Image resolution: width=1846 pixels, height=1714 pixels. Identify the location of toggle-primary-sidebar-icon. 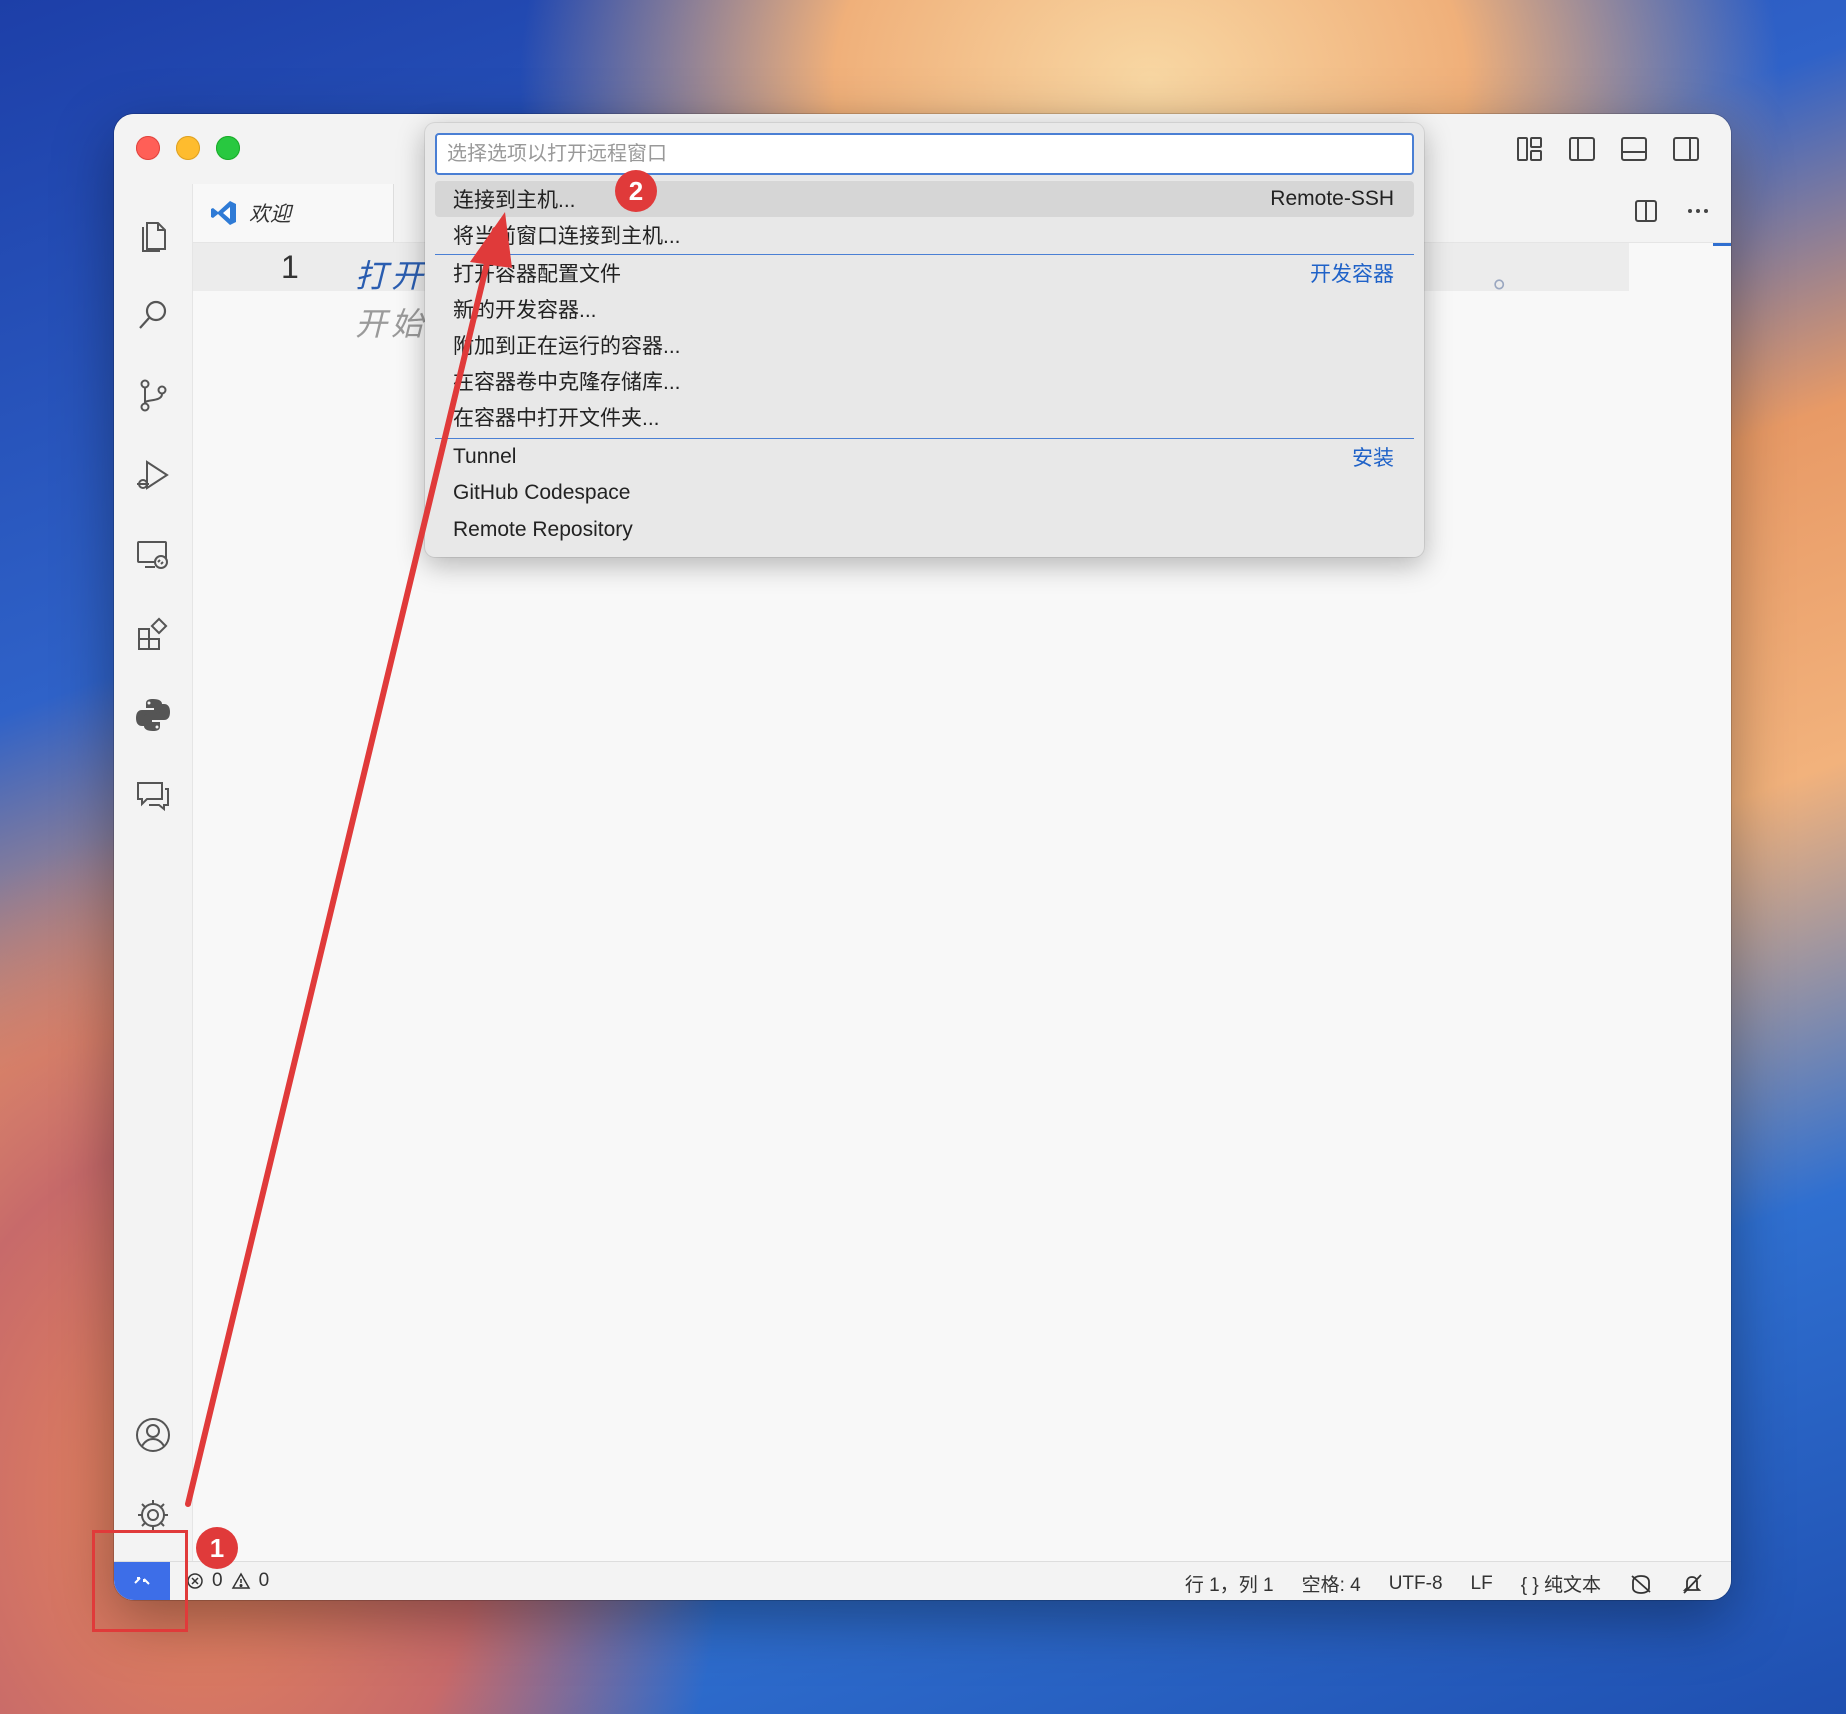
(1582, 149).